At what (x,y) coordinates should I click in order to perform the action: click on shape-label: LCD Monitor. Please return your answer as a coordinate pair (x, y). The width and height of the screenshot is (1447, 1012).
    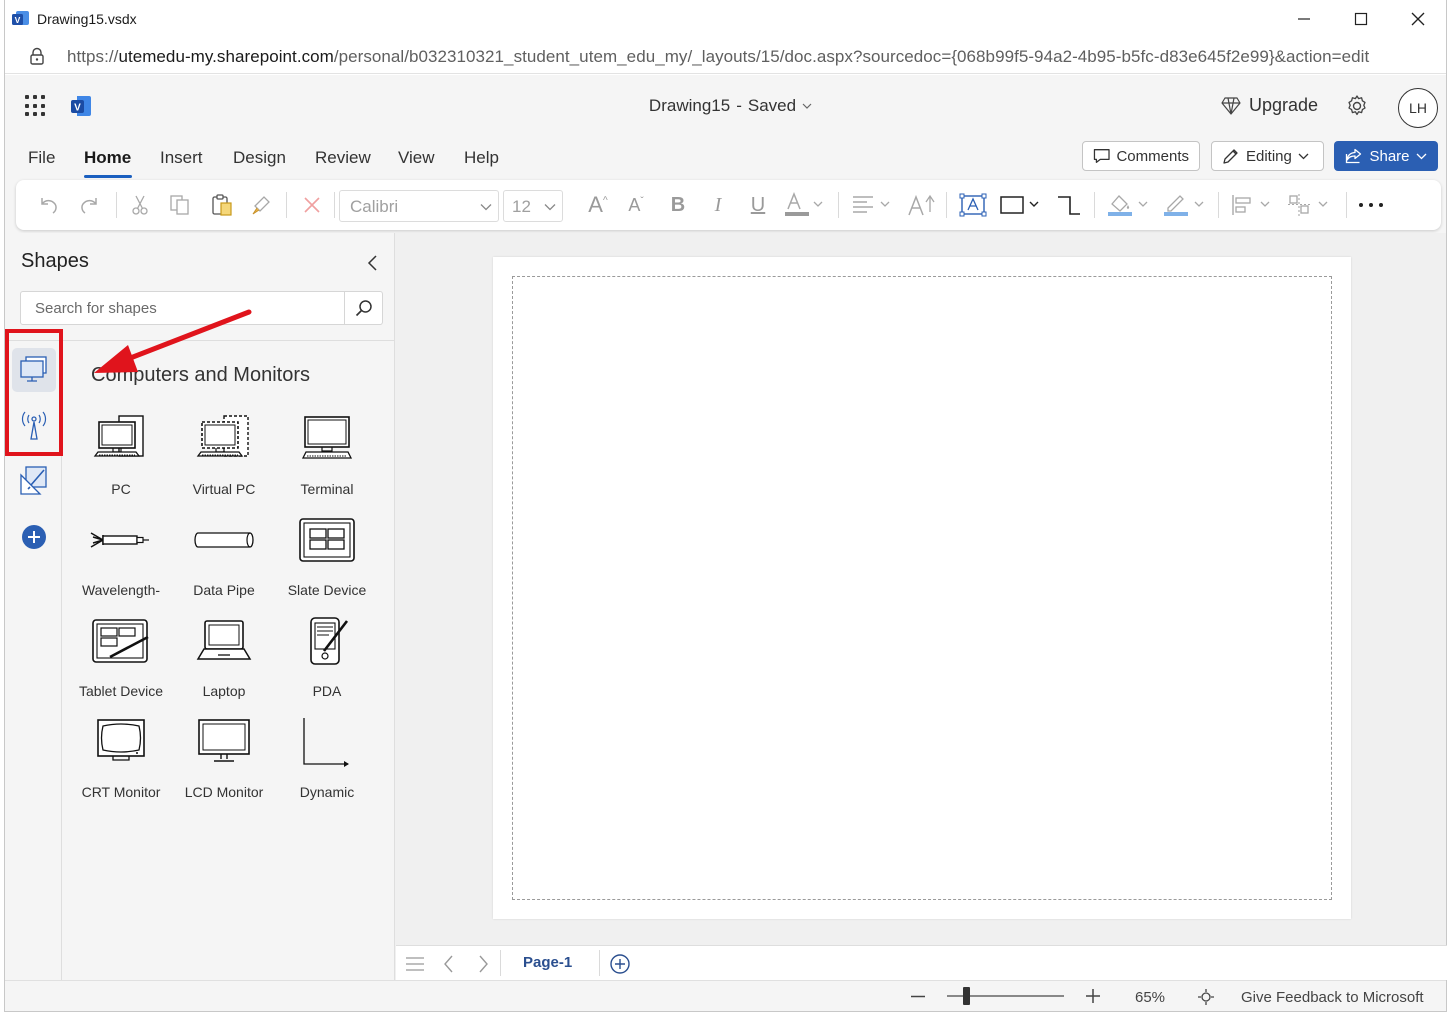
    Looking at the image, I should click on (224, 792).